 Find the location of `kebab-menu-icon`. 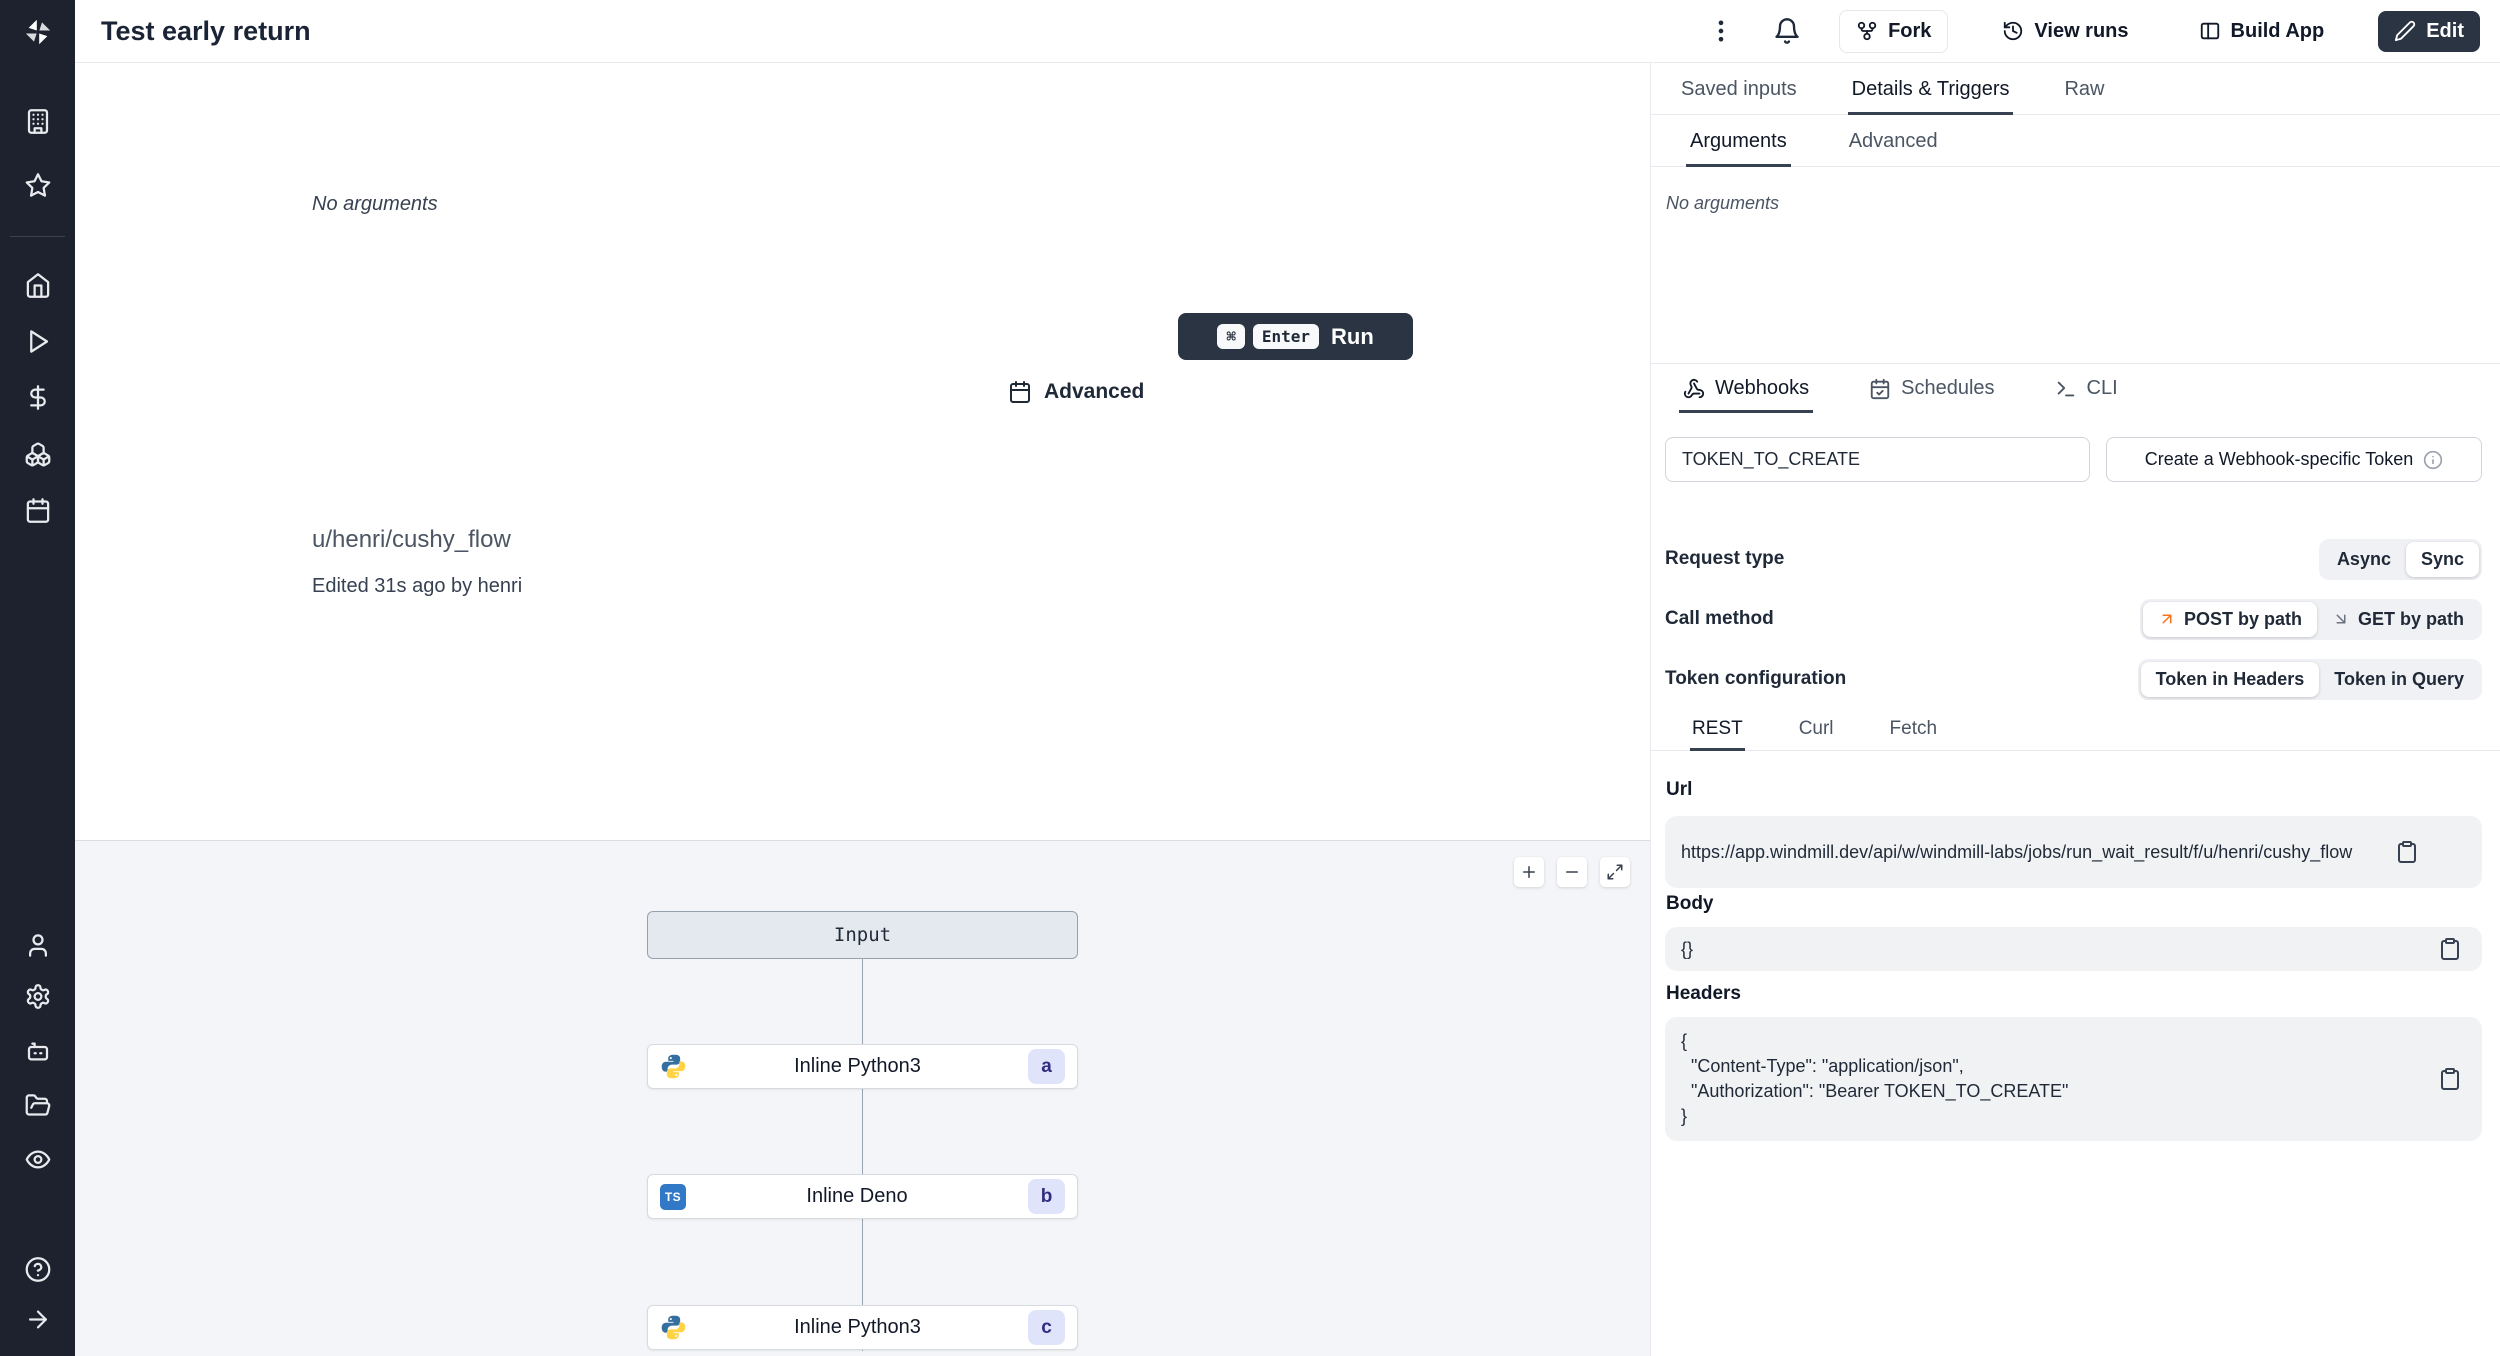

kebab-menu-icon is located at coordinates (1721, 31).